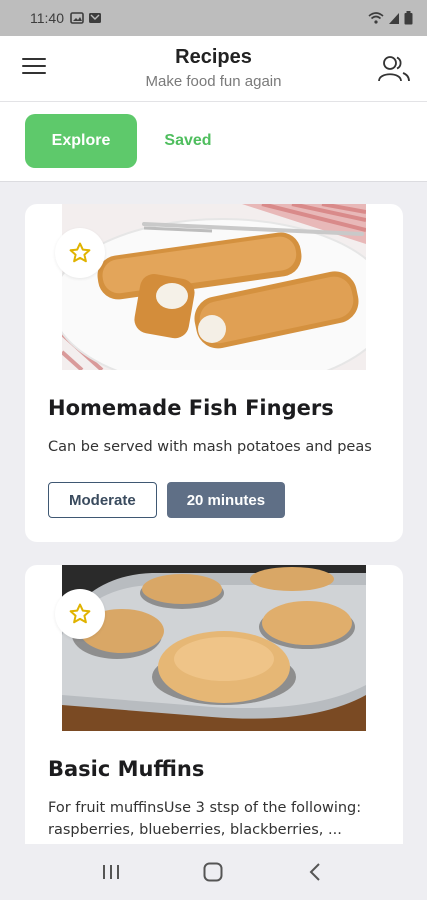  Describe the element at coordinates (376, 18) in the screenshot. I see `wifi-icon` at that location.